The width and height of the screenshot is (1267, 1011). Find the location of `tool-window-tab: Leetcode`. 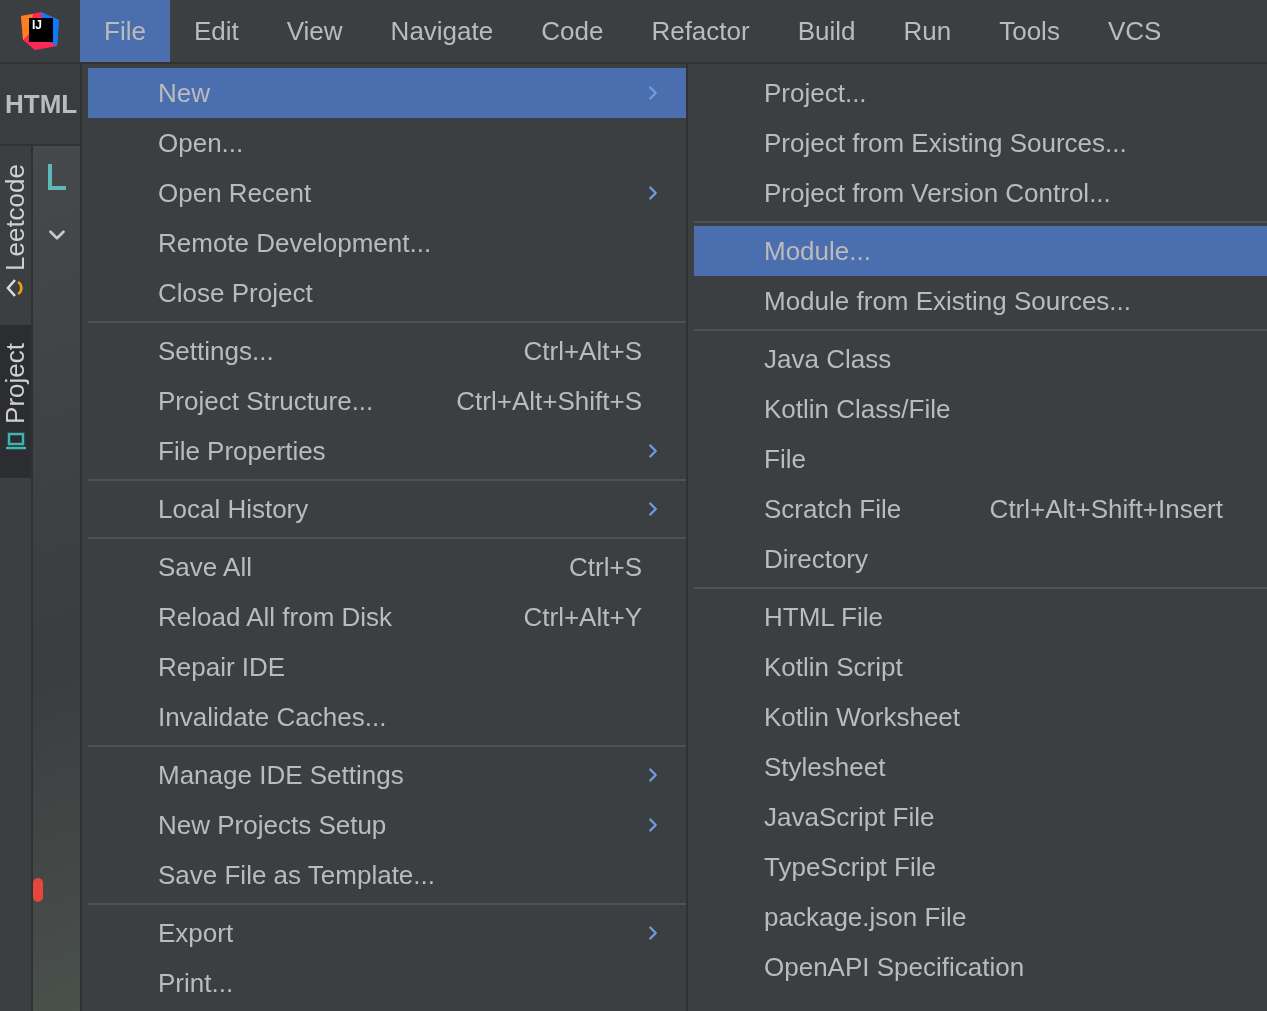

tool-window-tab: Leetcode is located at coordinates (15, 235).